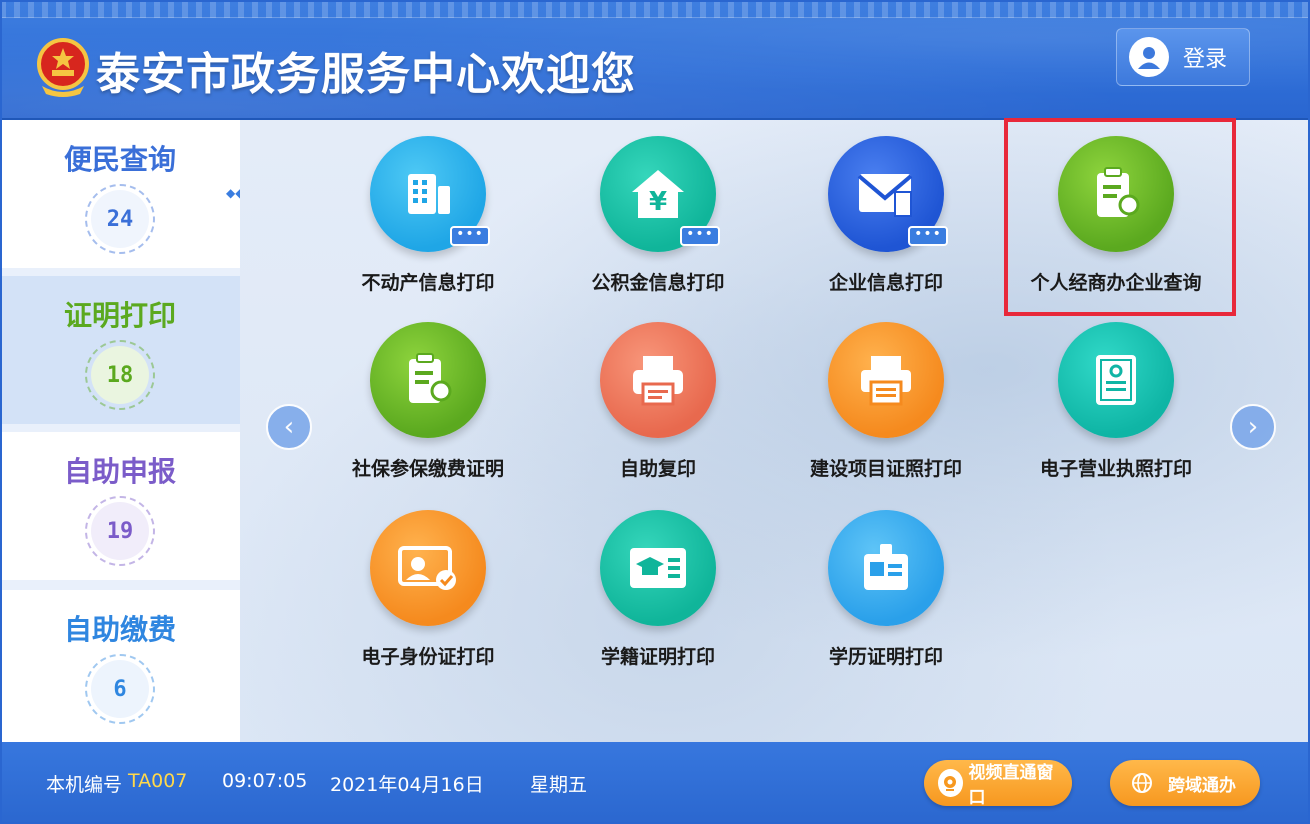 The image size is (1310, 824). Describe the element at coordinates (120, 431) in the screenshot. I see `category-sidebar: 便民查询 24 证明打印 18 自助申报 19 自助缴费 6` at that location.